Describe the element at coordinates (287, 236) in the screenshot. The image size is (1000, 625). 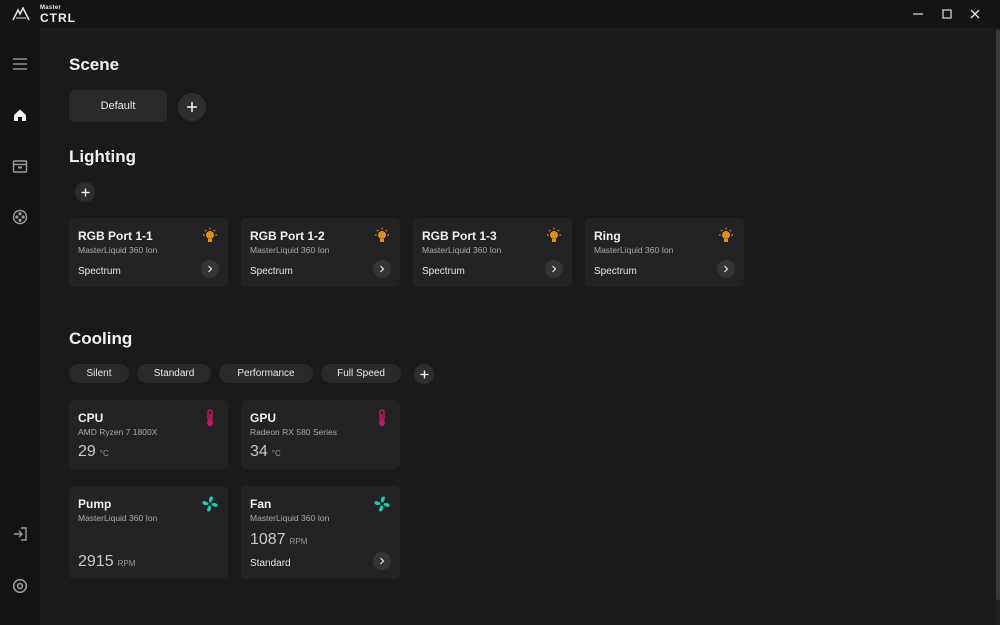
I see `card-title: RGB Port 1-2` at that location.